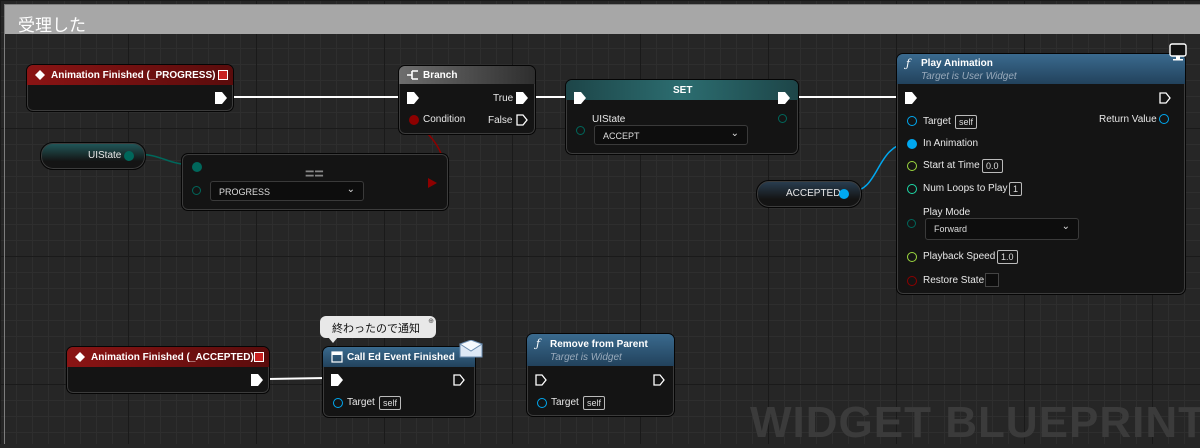 This screenshot has height=448, width=1200. What do you see at coordinates (412, 75) in the screenshot?
I see `branch-icon` at bounding box center [412, 75].